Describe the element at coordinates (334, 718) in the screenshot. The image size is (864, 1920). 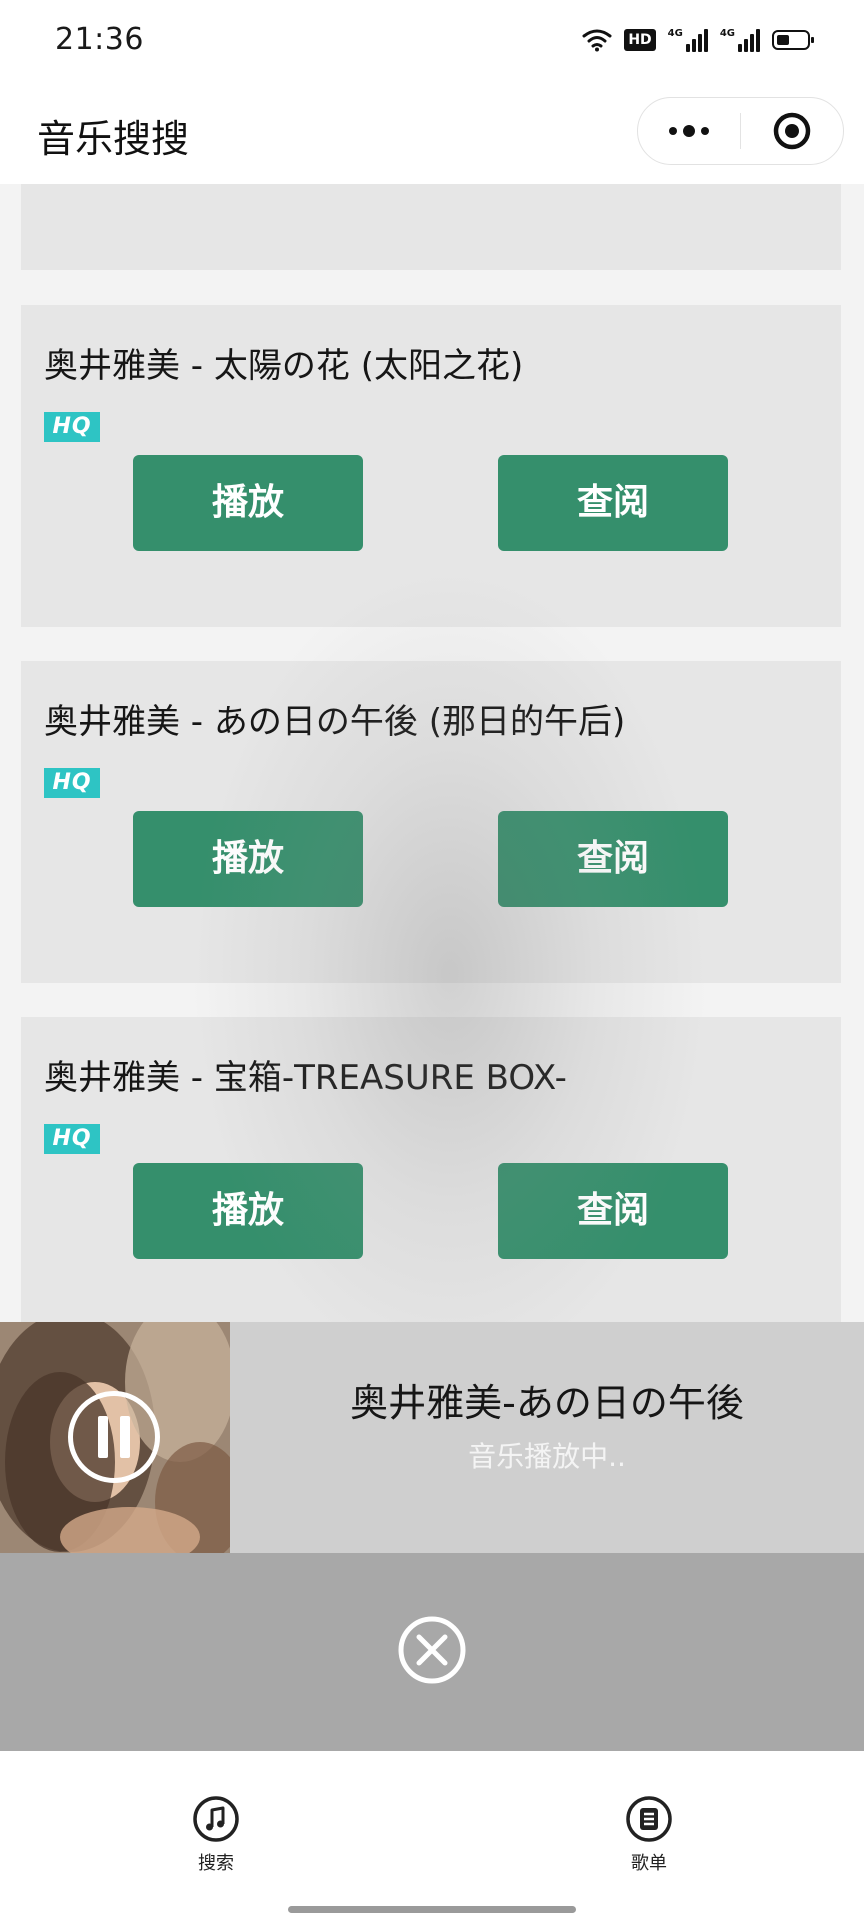
I see `song-title: 奥井雅美 - あの日の午後 (那日的午后)` at that location.